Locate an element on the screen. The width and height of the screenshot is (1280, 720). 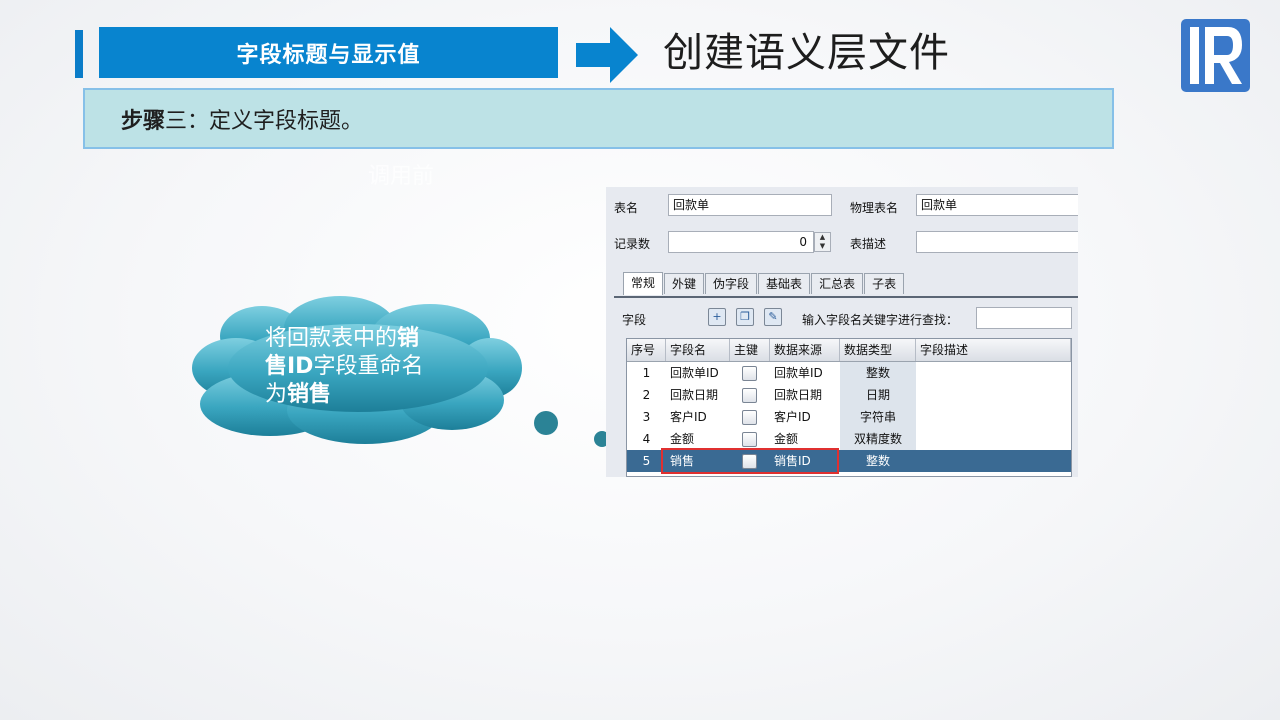
table-name-label: 表名 is located at coordinates (626, 208).